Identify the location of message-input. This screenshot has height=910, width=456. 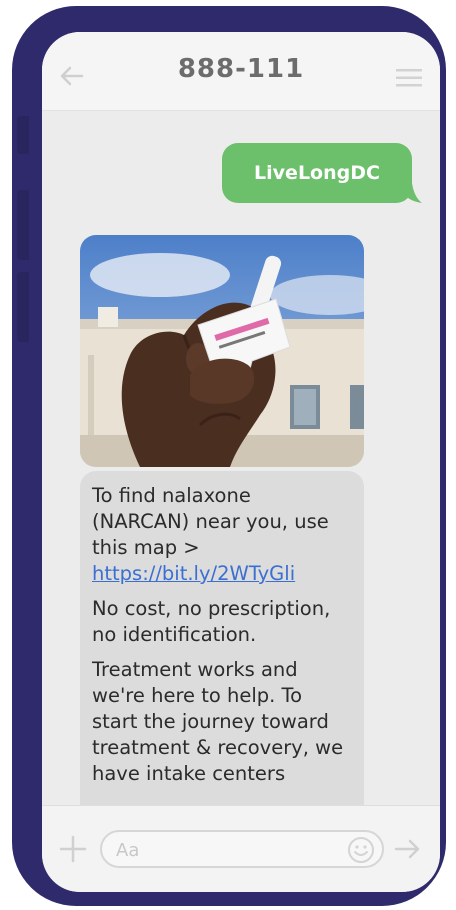
(226, 850).